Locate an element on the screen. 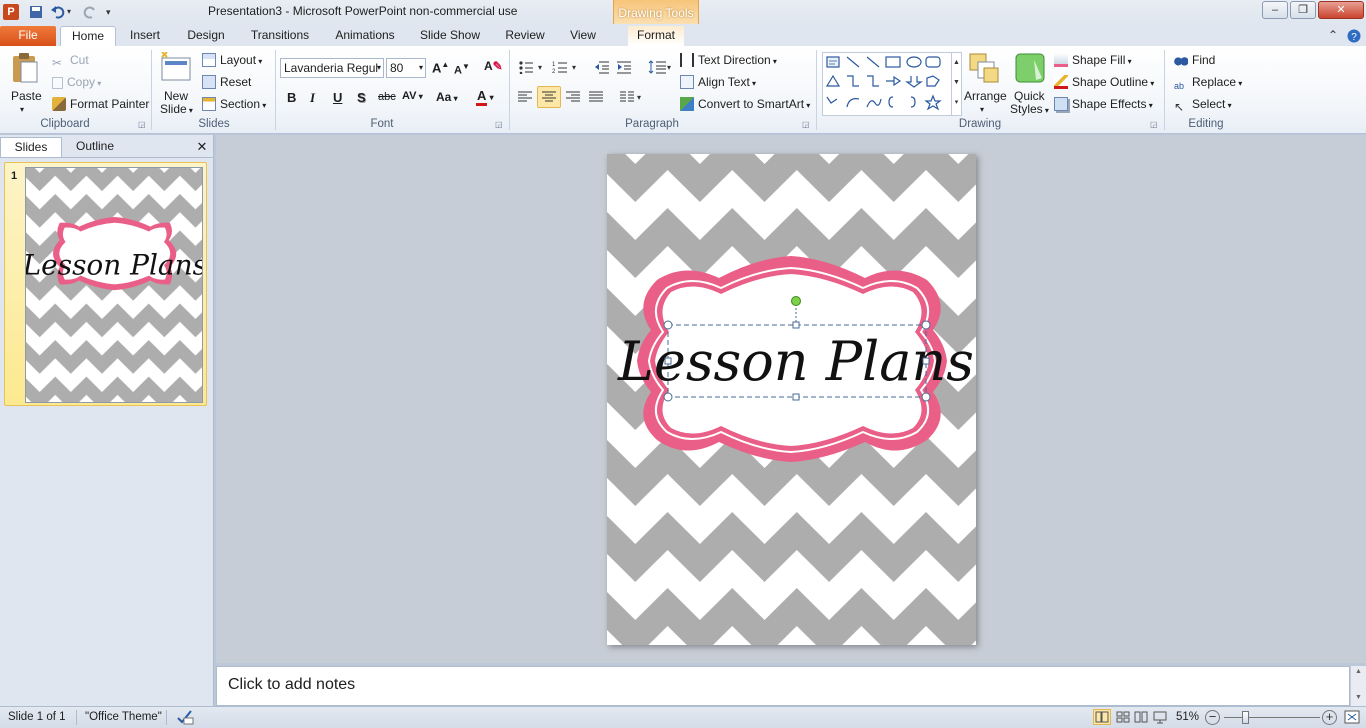  close-button: ✕ is located at coordinates (1341, 10).